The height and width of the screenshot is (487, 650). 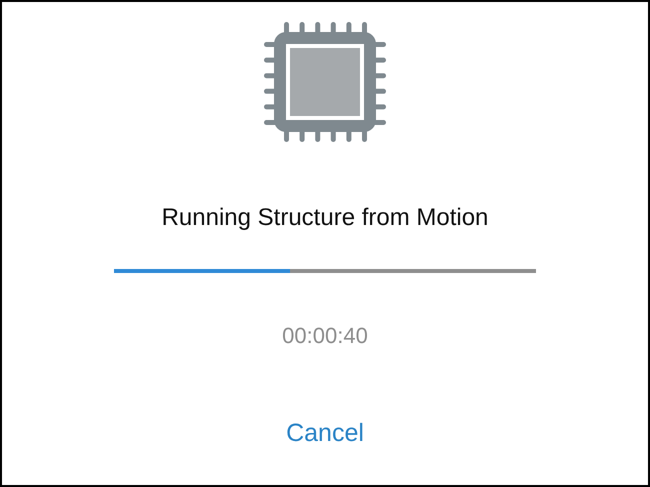 What do you see at coordinates (325, 433) in the screenshot?
I see `cancel-button: Cancel` at bounding box center [325, 433].